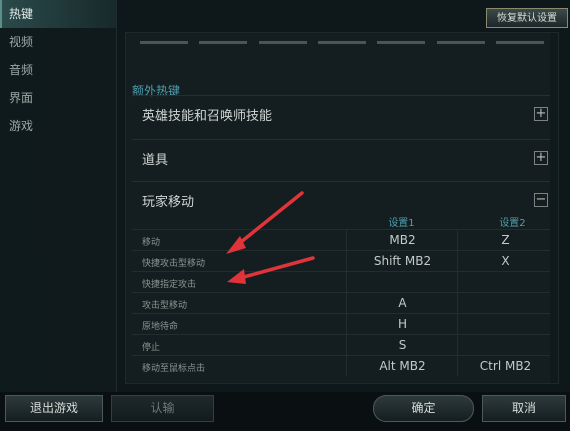  I want to click on hotkey-cell-setting2: Ctrl MB2, so click(505, 366).